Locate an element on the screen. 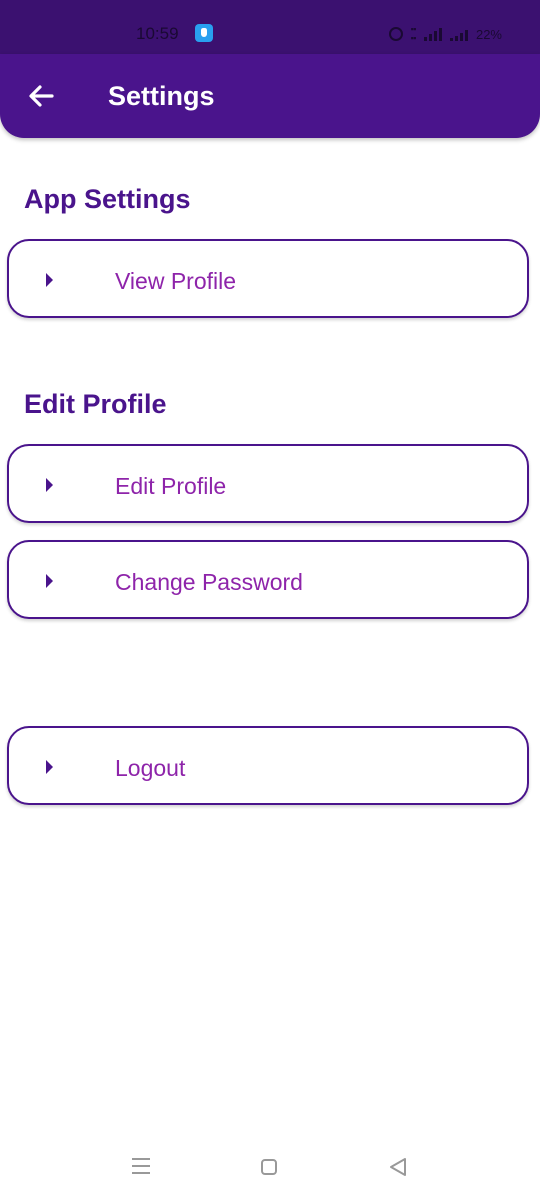  battery-percentage: 22% is located at coordinates (488, 34).